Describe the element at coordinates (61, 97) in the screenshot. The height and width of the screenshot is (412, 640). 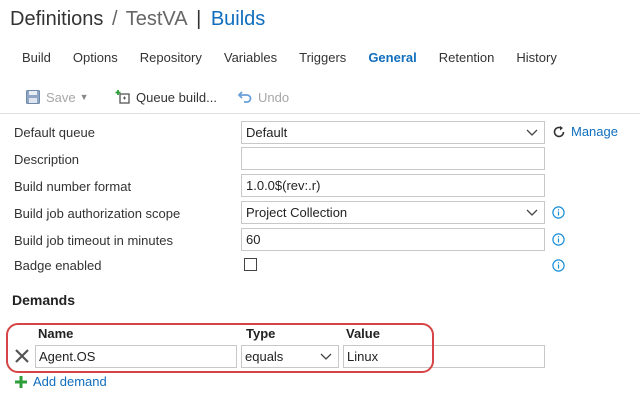
I see `save-label: Save` at that location.